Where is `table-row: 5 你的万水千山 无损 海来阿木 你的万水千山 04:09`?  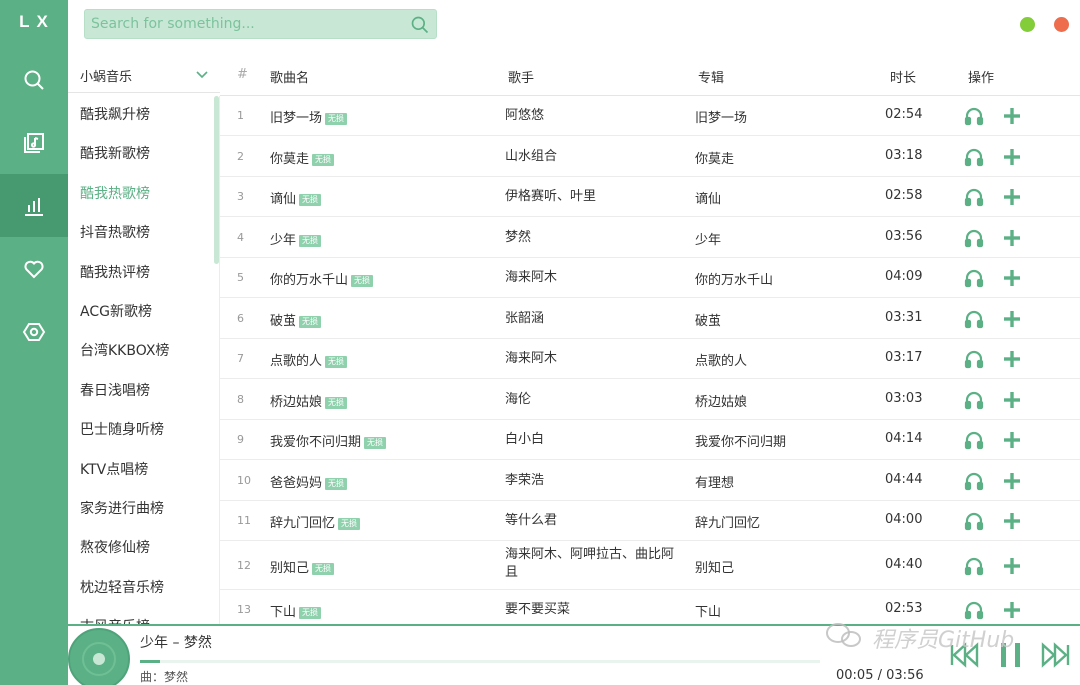 table-row: 5 你的万水千山 无损 海来阿木 你的万水千山 04:09 is located at coordinates (650, 278).